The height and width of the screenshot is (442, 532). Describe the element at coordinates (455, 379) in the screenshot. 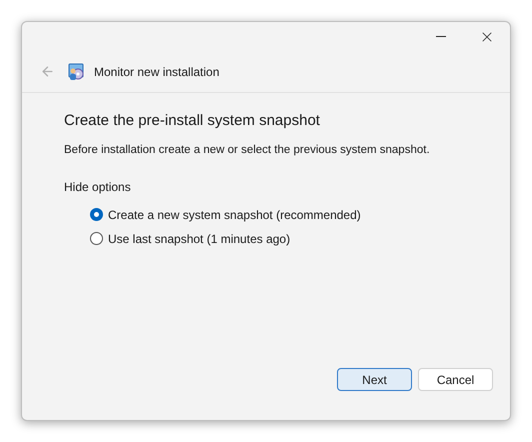

I see `cancel-button: Cancel` at that location.